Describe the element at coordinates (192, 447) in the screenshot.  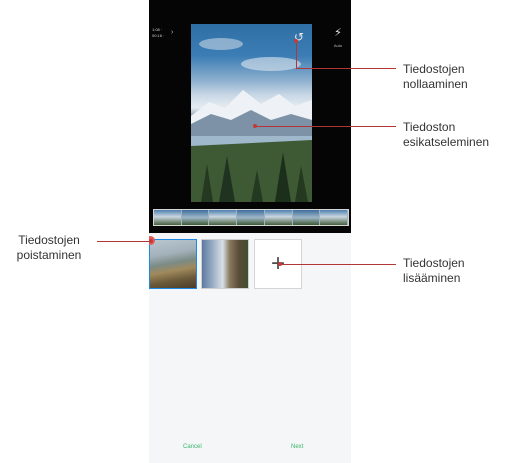
I see `cancel-button: Cancel` at that location.